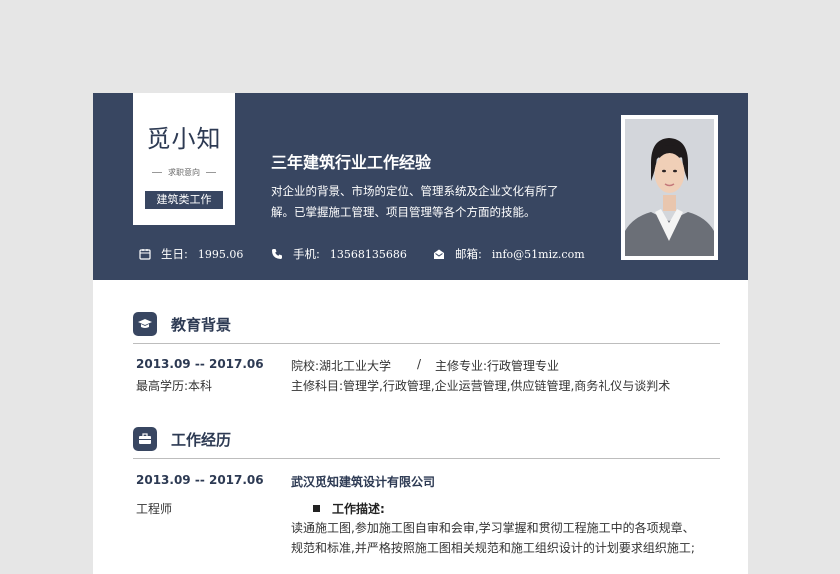 Image resolution: width=840 pixels, height=574 pixels. What do you see at coordinates (174, 386) in the screenshot?
I see `education-degree: 最高学历:本科` at bounding box center [174, 386].